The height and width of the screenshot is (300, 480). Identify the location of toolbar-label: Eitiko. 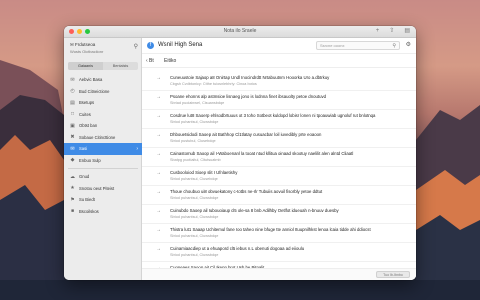
(170, 61).